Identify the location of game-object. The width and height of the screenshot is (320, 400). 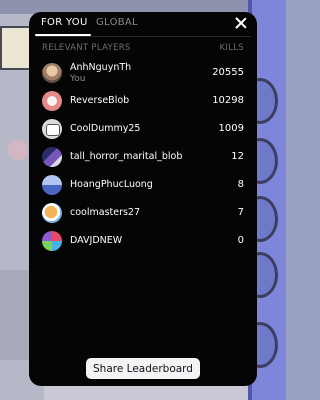
(18, 150).